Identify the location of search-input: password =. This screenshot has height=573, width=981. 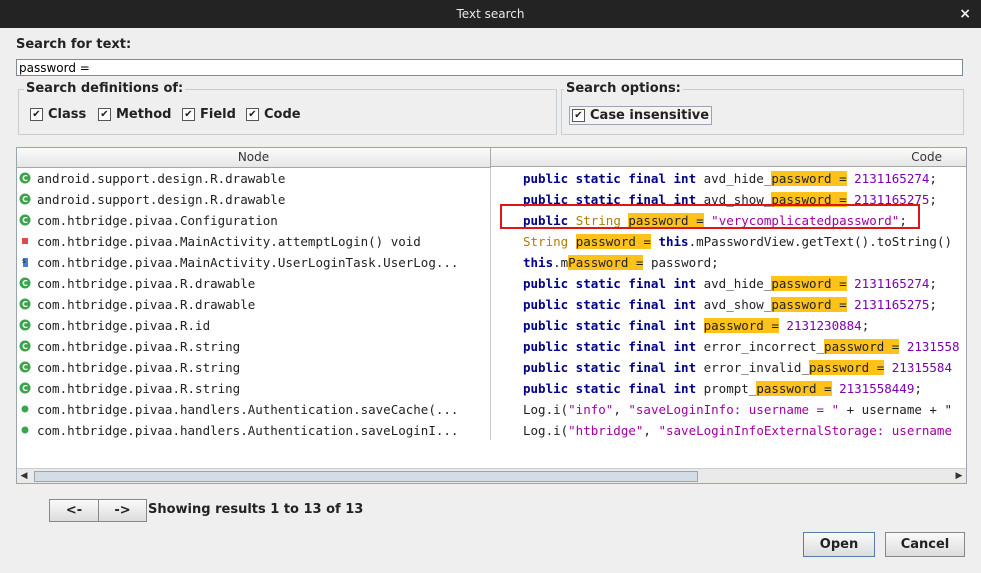
(489, 67).